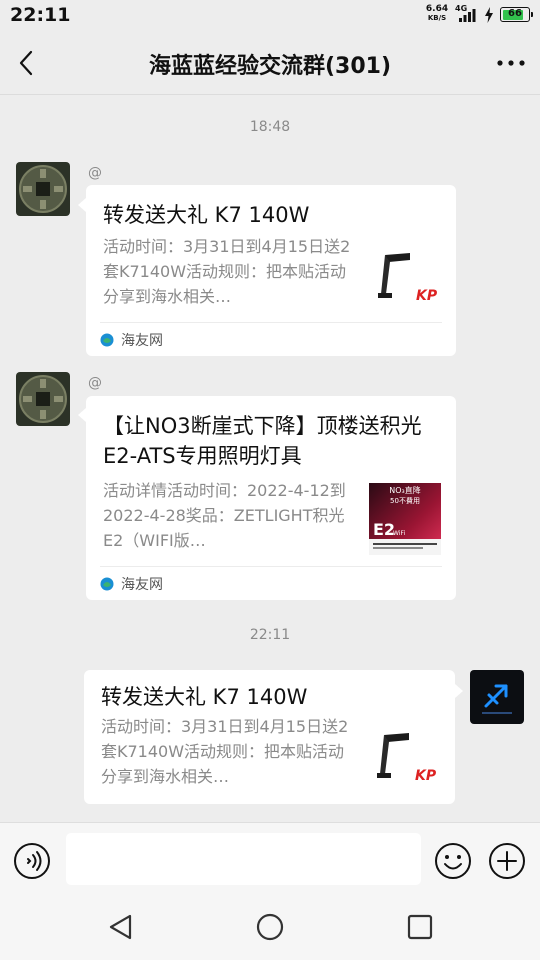  I want to click on message-input, so click(243, 859).